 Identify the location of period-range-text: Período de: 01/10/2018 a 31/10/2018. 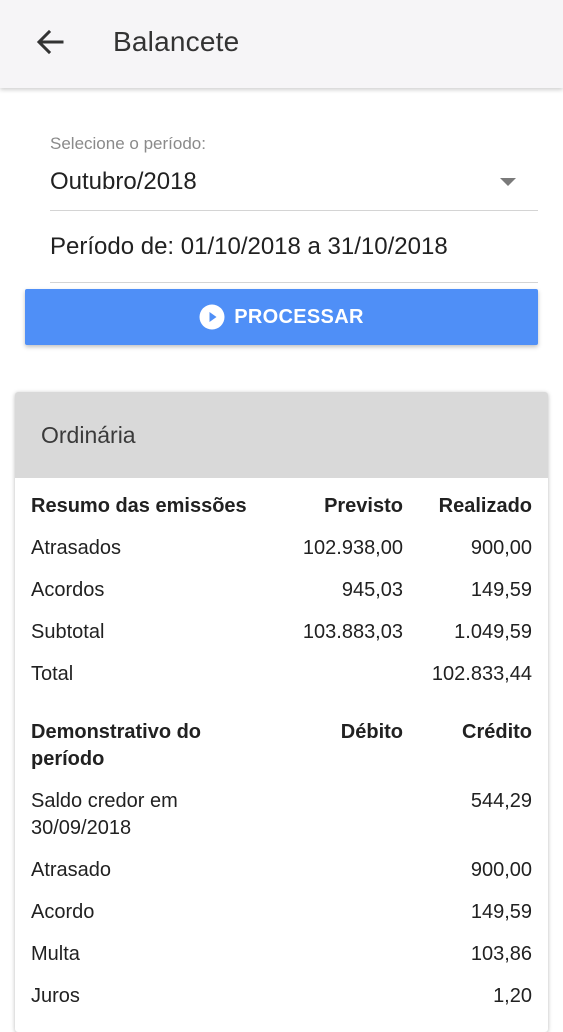
(249, 246).